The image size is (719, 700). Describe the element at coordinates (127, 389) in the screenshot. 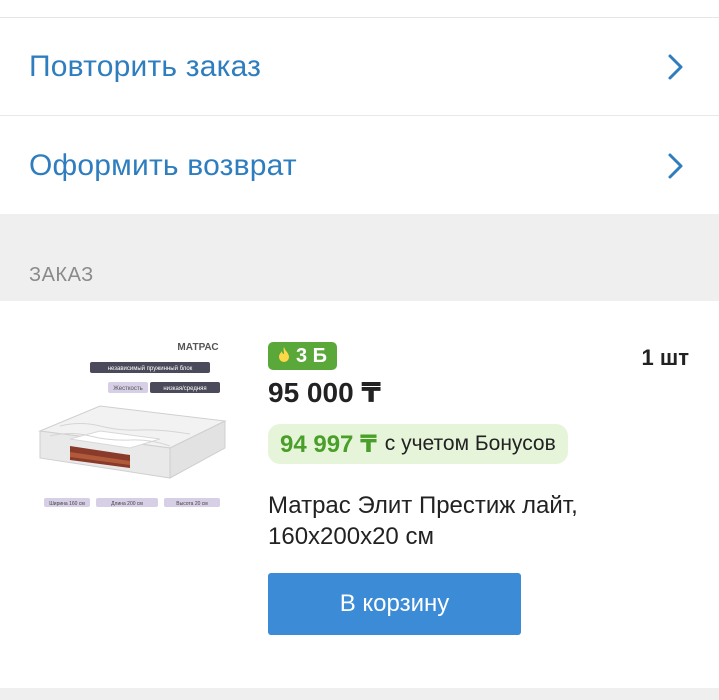

I see `image-tag2-label: Жесткость` at that location.